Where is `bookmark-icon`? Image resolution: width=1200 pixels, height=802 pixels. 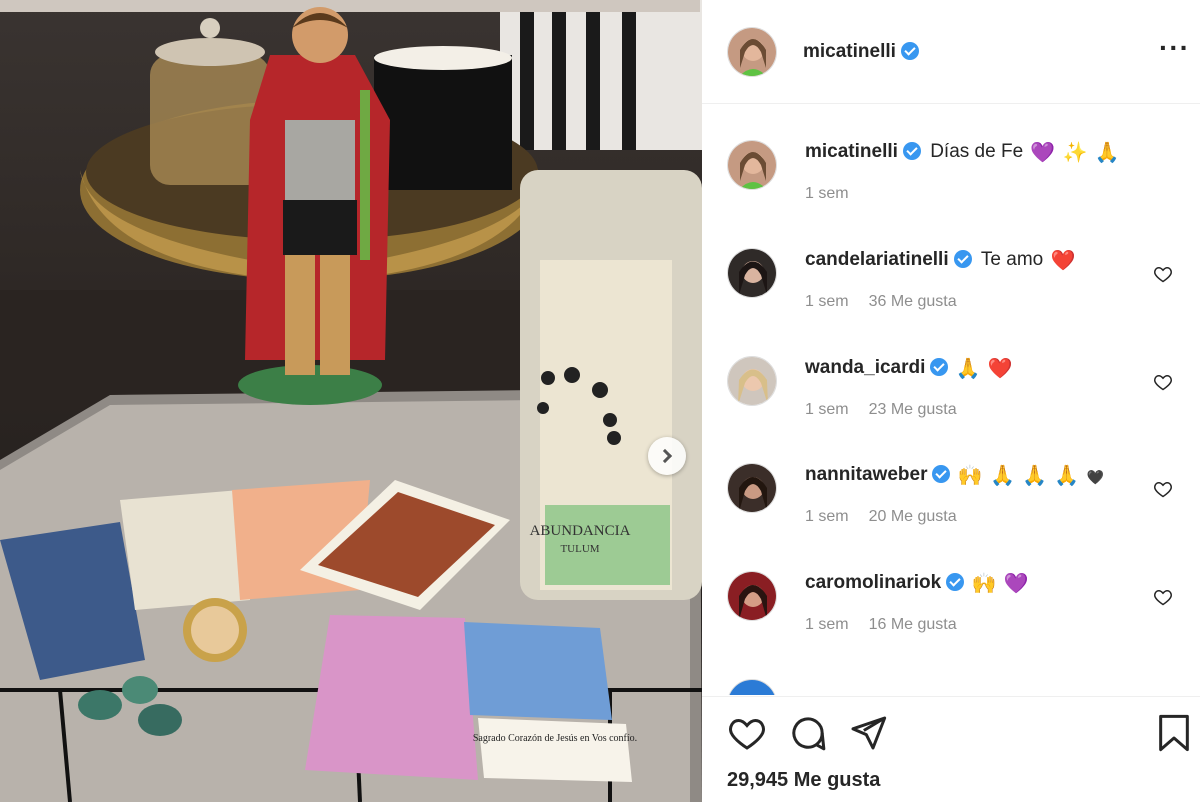 bookmark-icon is located at coordinates (1174, 733).